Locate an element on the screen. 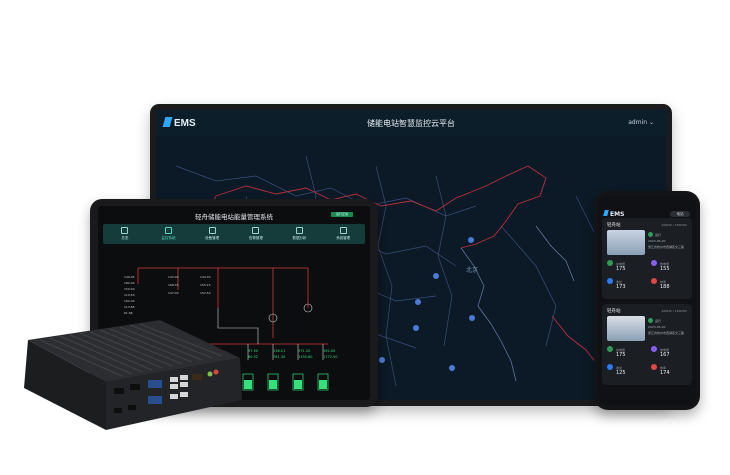 The image size is (730, 475). readout-value: 192.00 is located at coordinates (329, 351).